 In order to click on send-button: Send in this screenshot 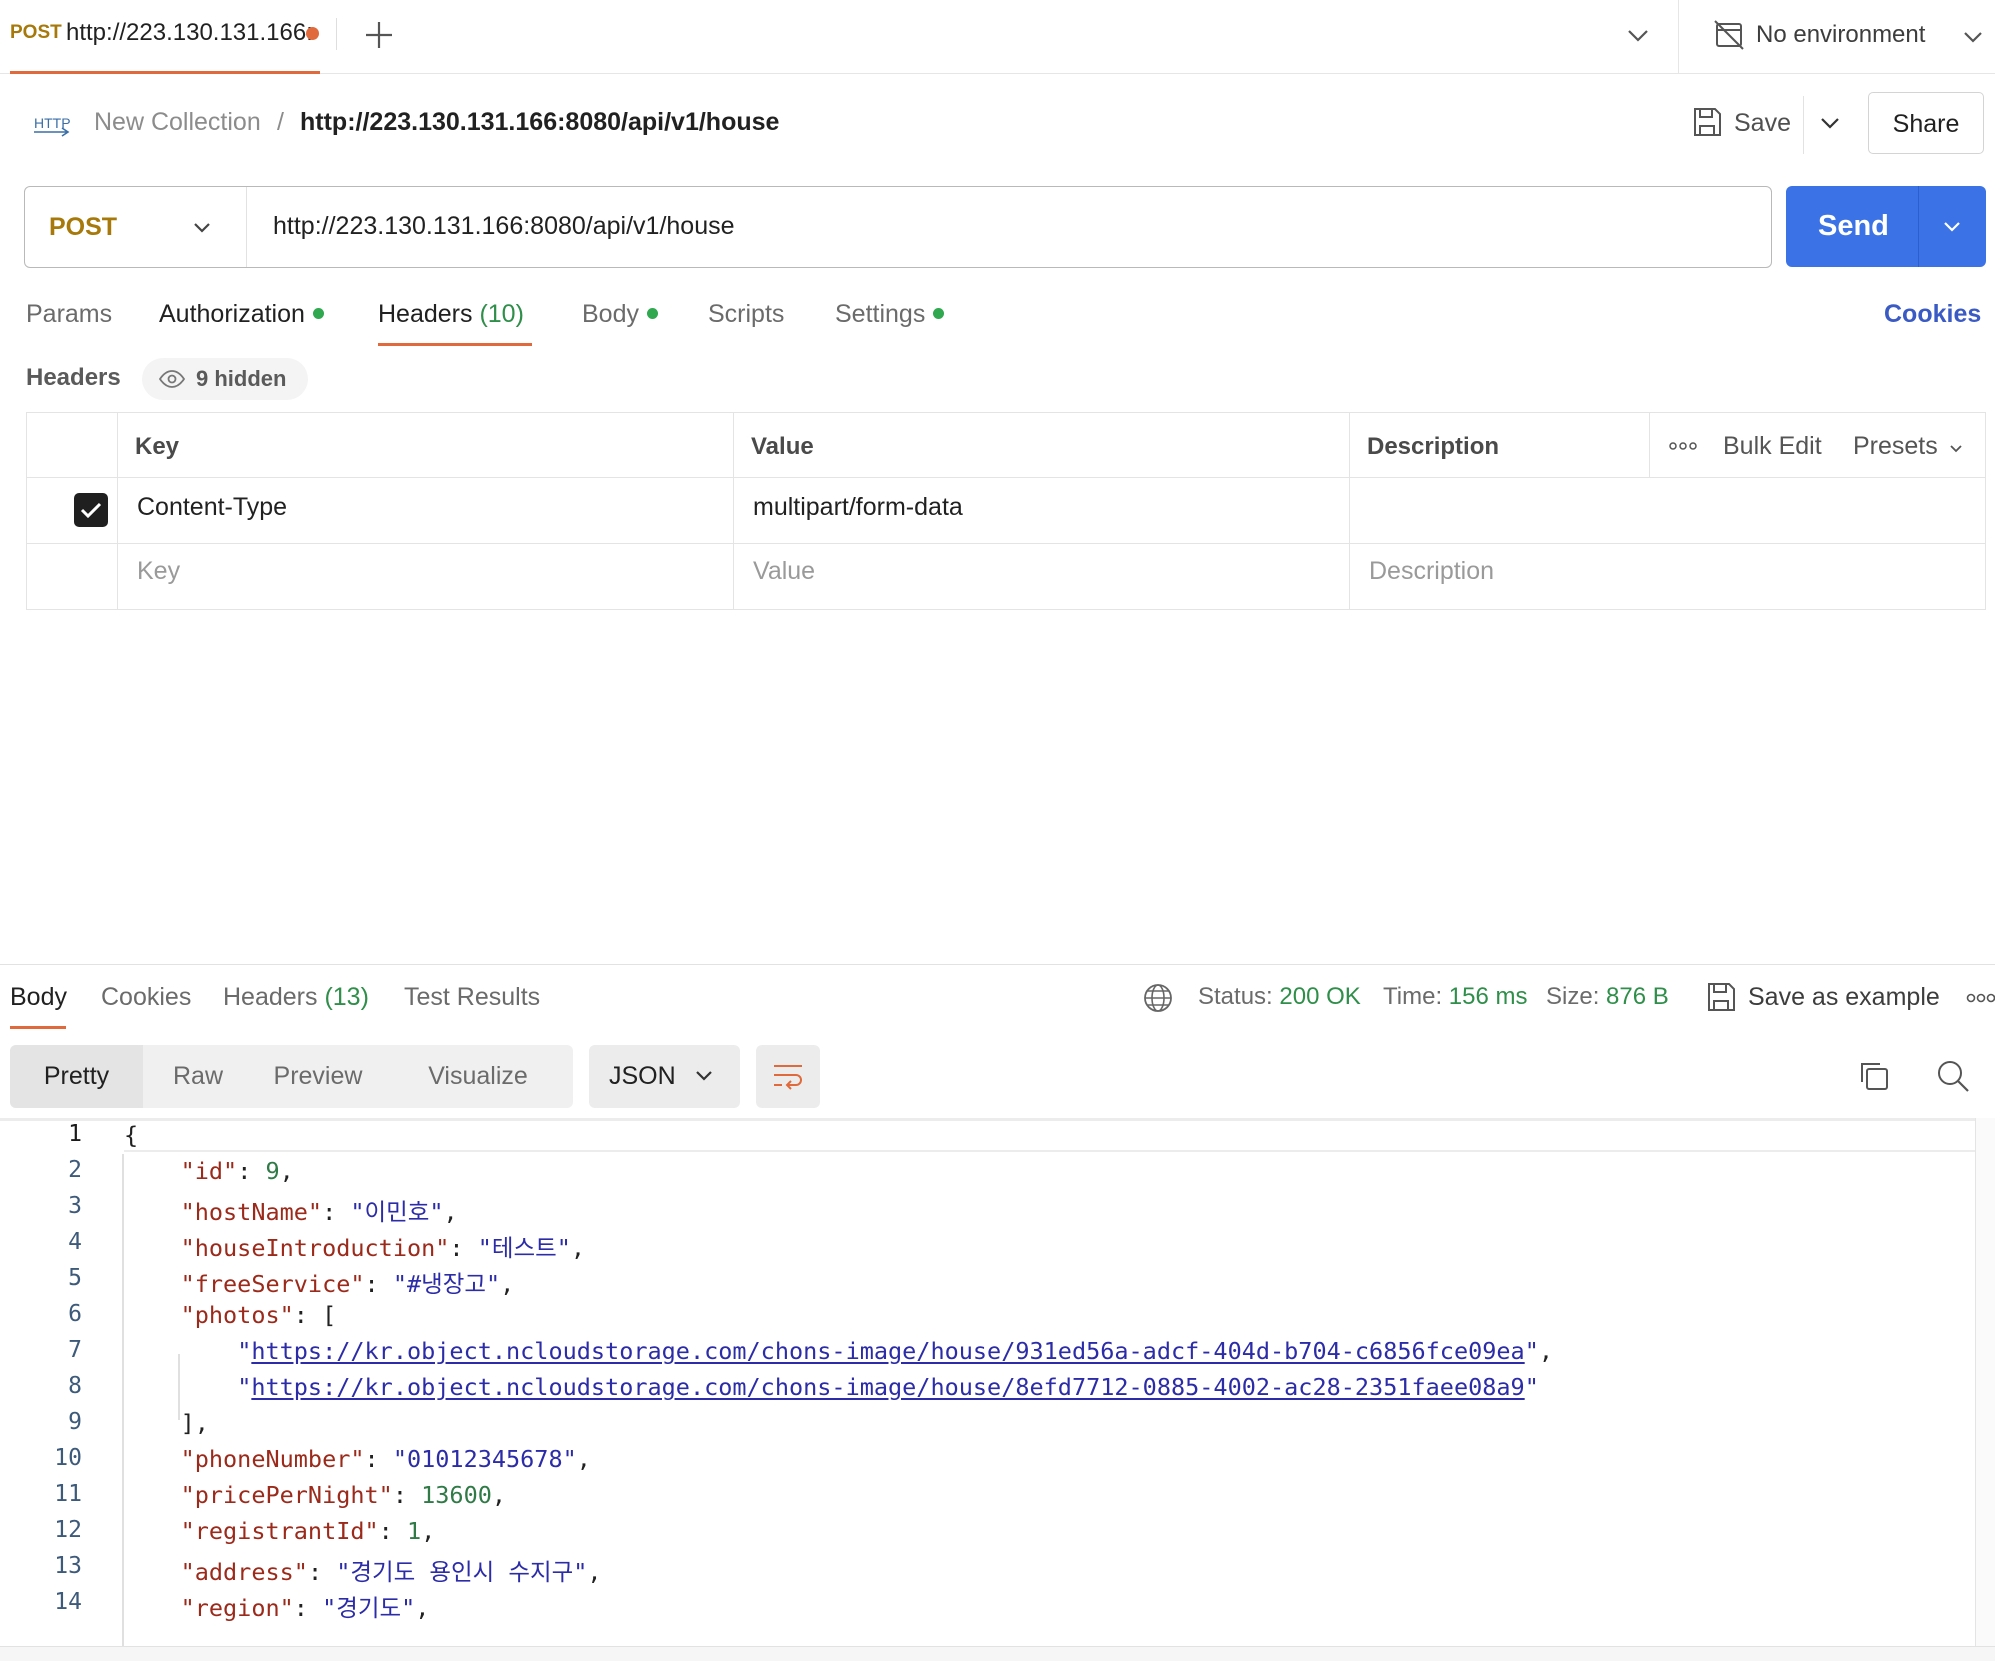, I will do `click(1886, 226)`.